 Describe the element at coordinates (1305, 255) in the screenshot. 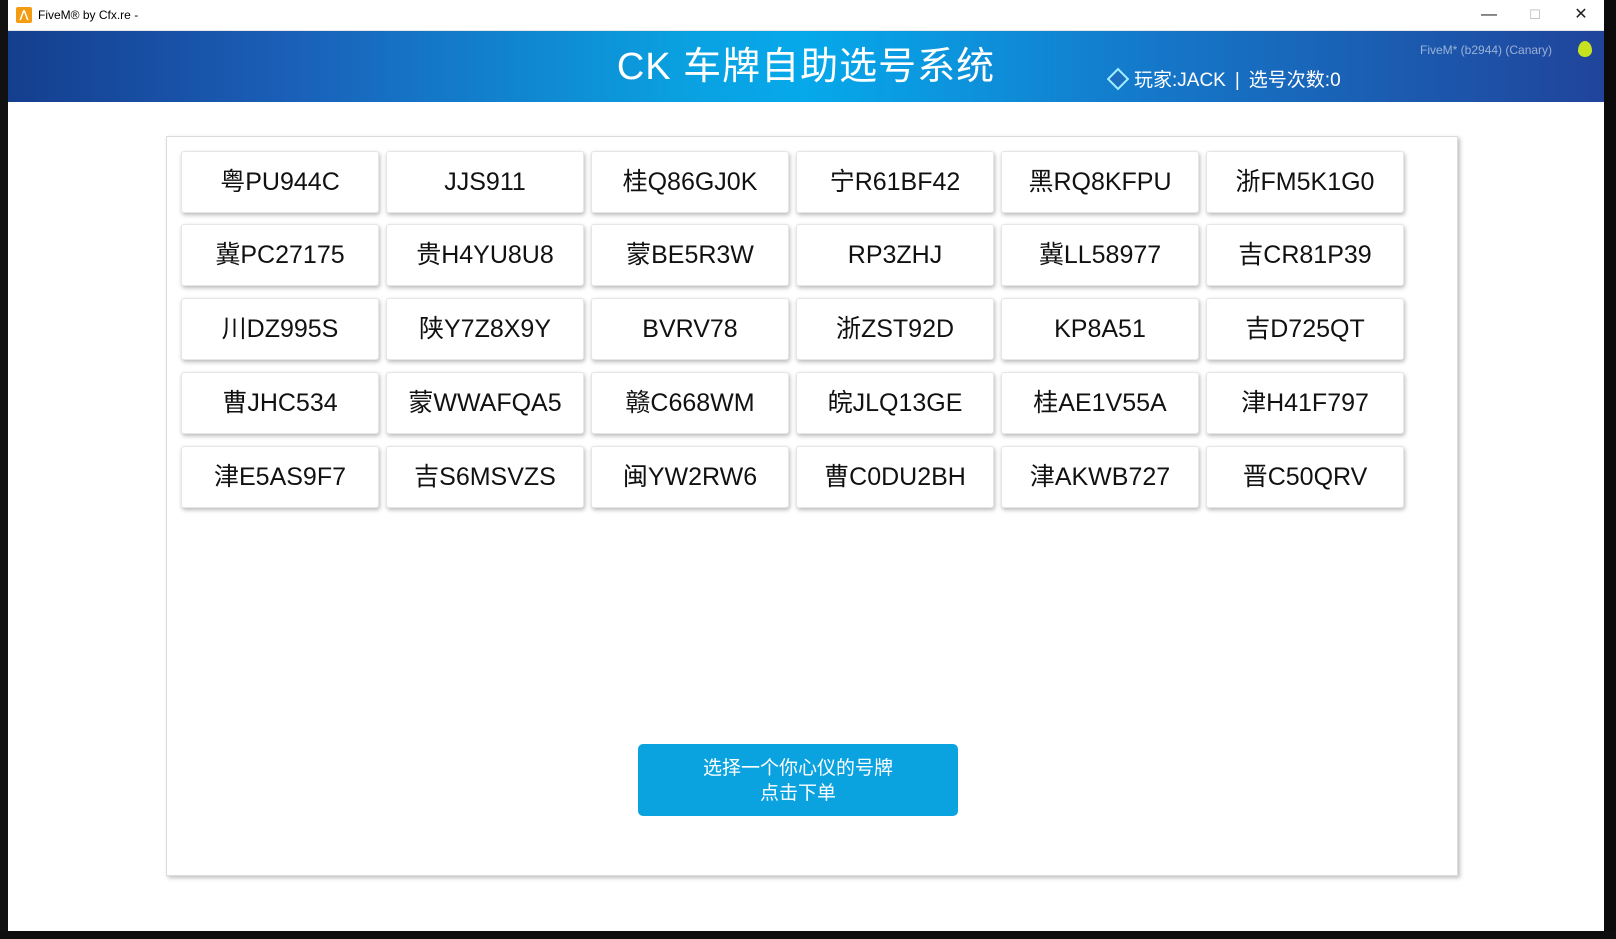

I see `plate-button: 吉CR81P39` at that location.